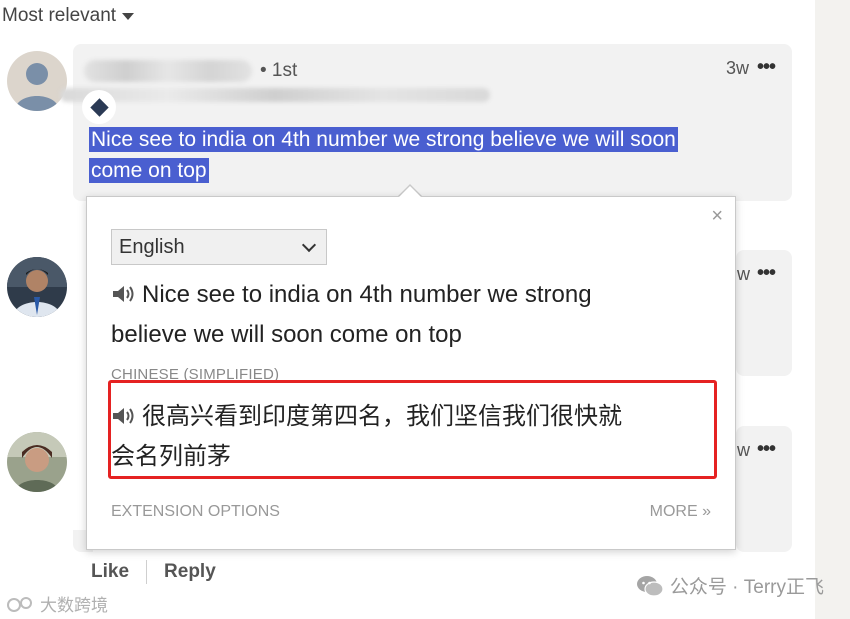  Describe the element at coordinates (195, 512) in the screenshot. I see `extension-options-link: EXTENSION OPTIONS` at that location.